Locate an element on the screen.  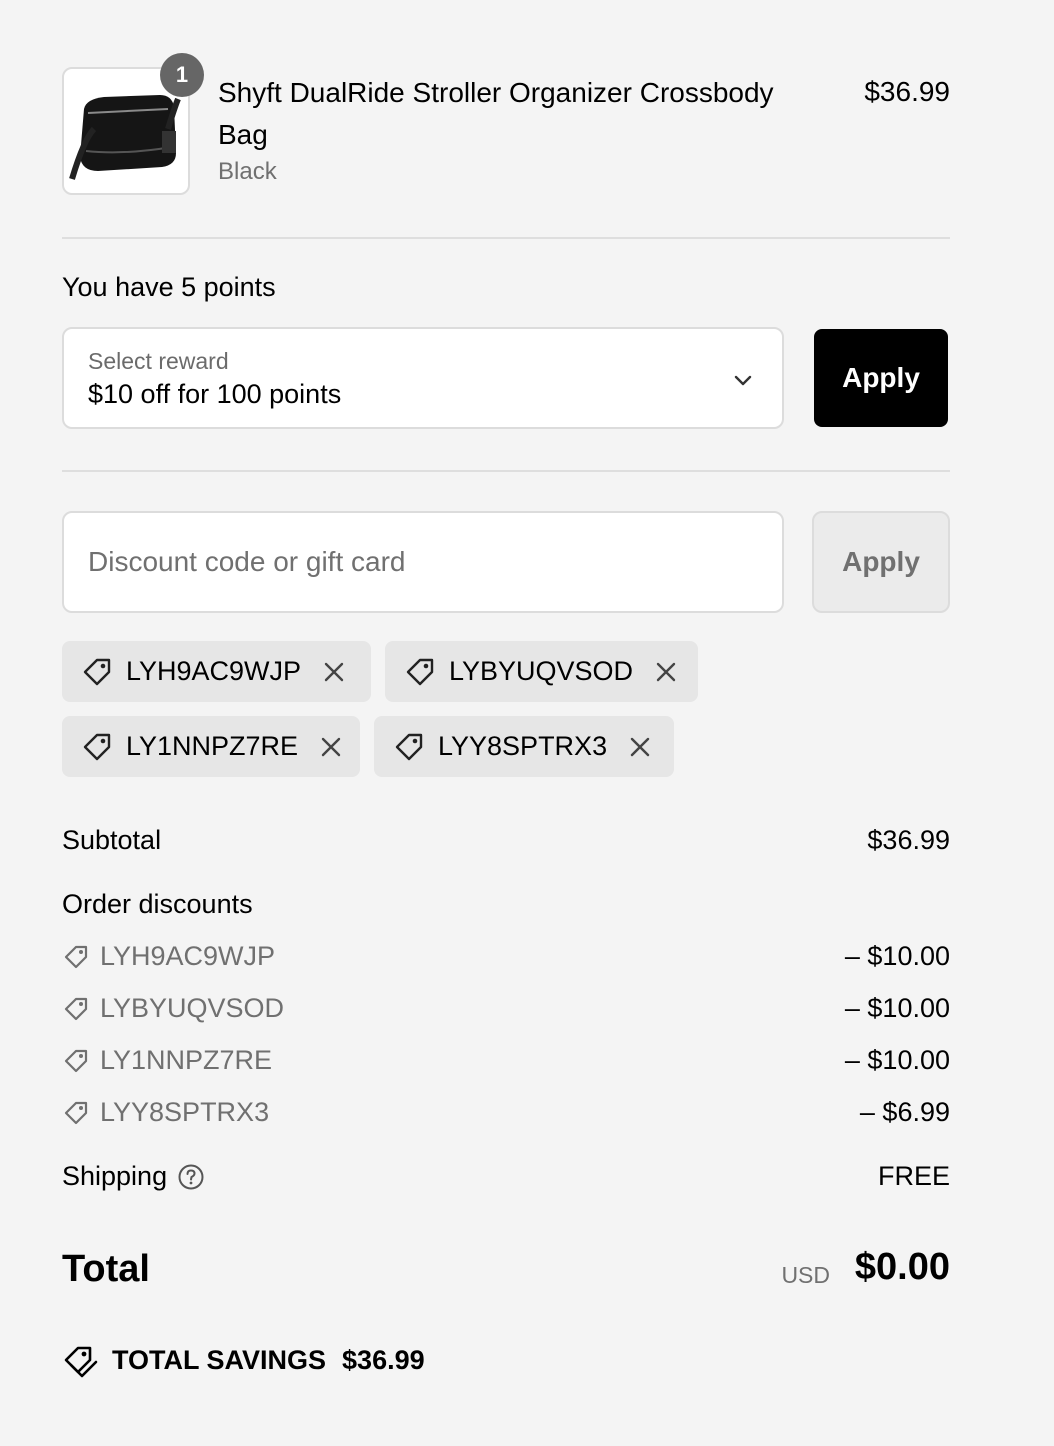
shipping-row: Shipping is located at coordinates (133, 1176).